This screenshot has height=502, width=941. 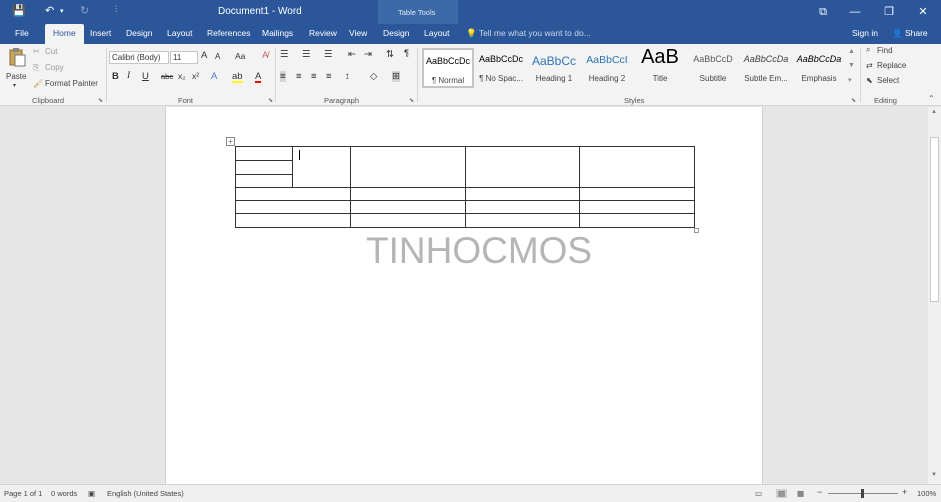 What do you see at coordinates (145, 493) in the screenshot?
I see `language-indicator: English (United States)` at bounding box center [145, 493].